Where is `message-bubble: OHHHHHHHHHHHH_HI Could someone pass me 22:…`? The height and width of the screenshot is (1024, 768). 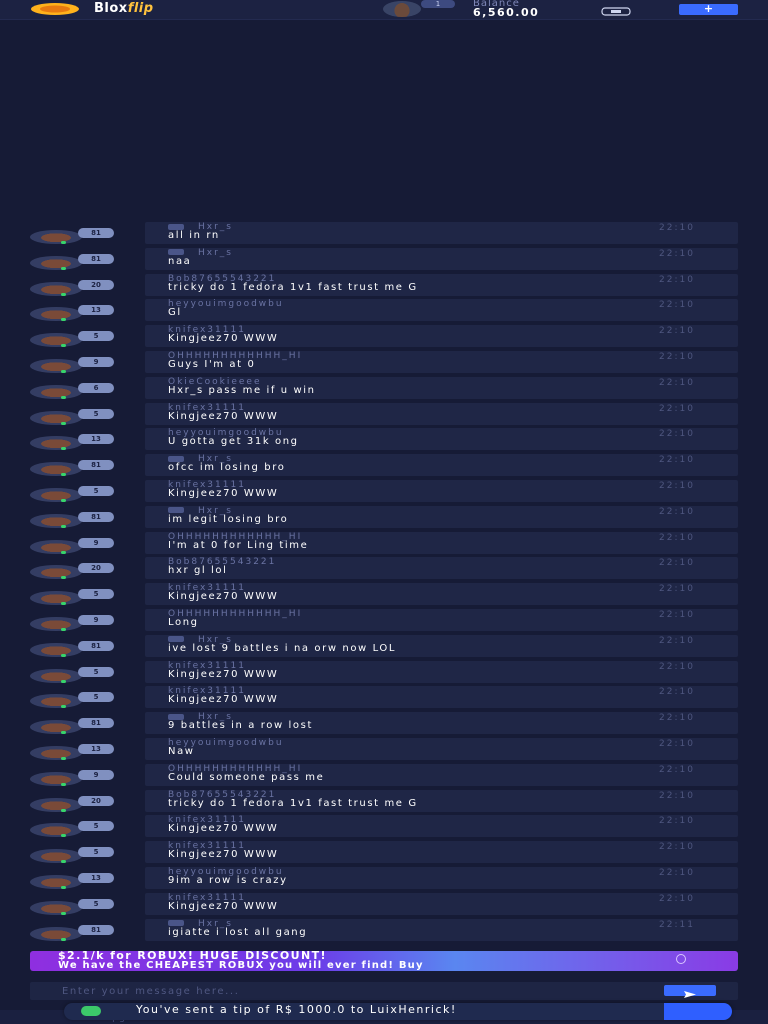 message-bubble: OHHHHHHHHHHHH_HI Could someone pass me 22:… is located at coordinates (441, 774).